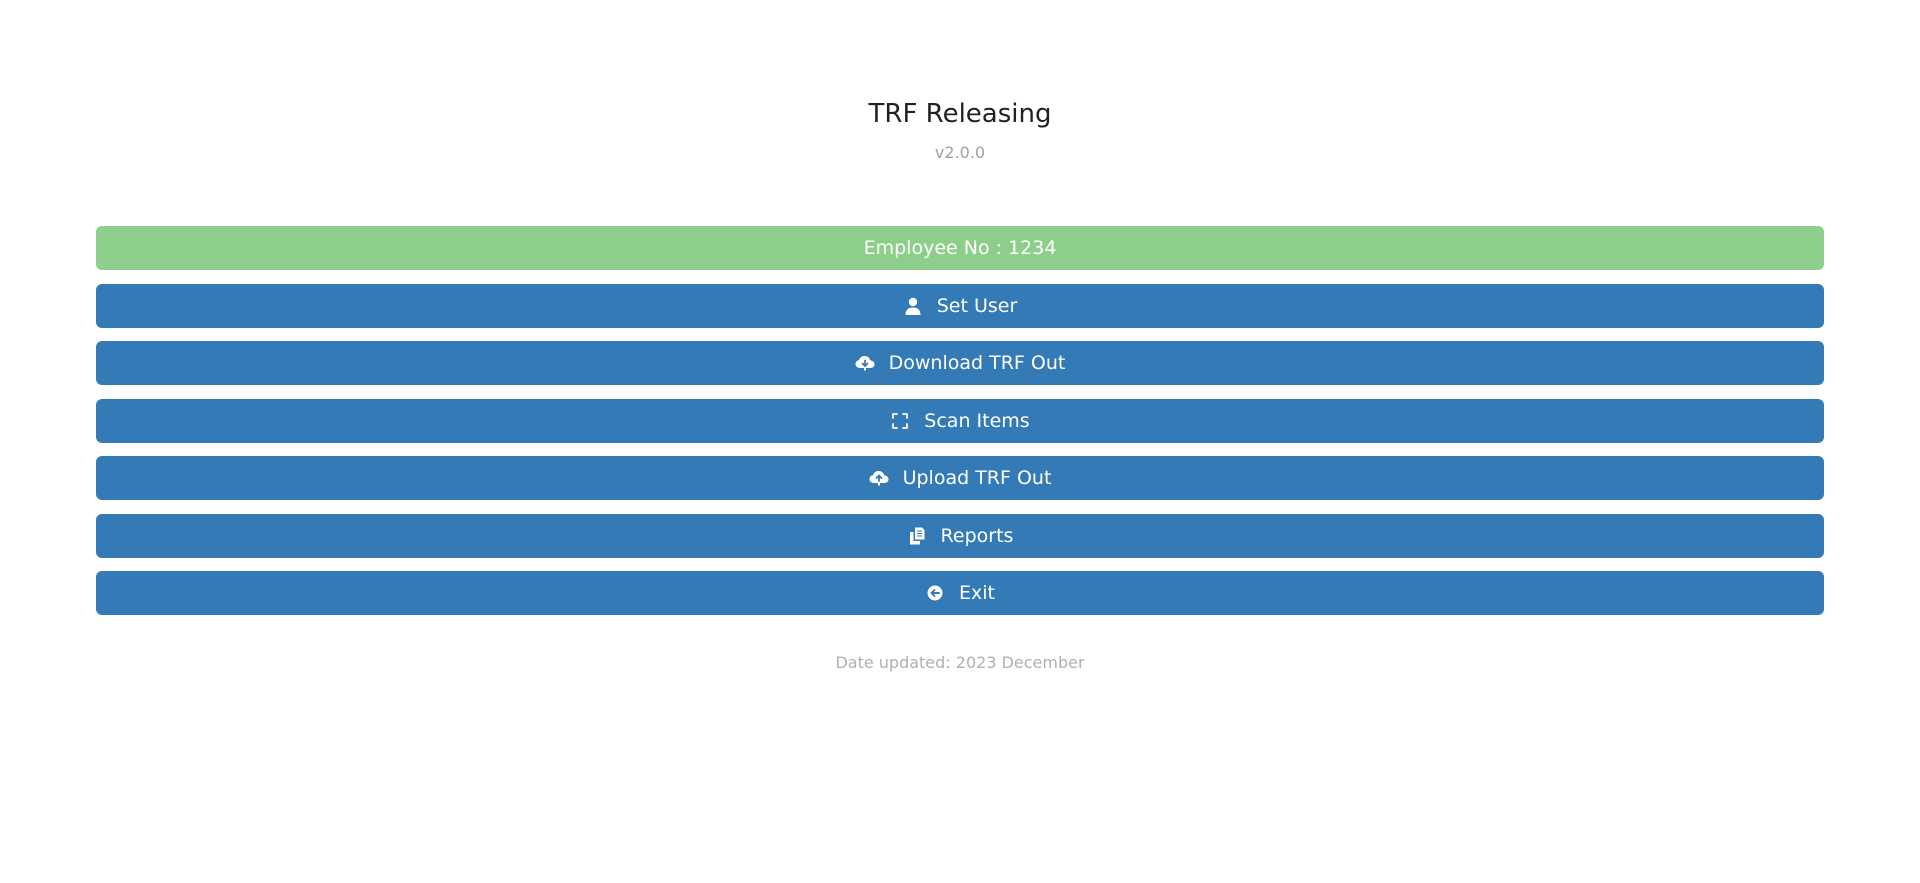 This screenshot has height=883, width=1920. I want to click on user-icon, so click(913, 306).